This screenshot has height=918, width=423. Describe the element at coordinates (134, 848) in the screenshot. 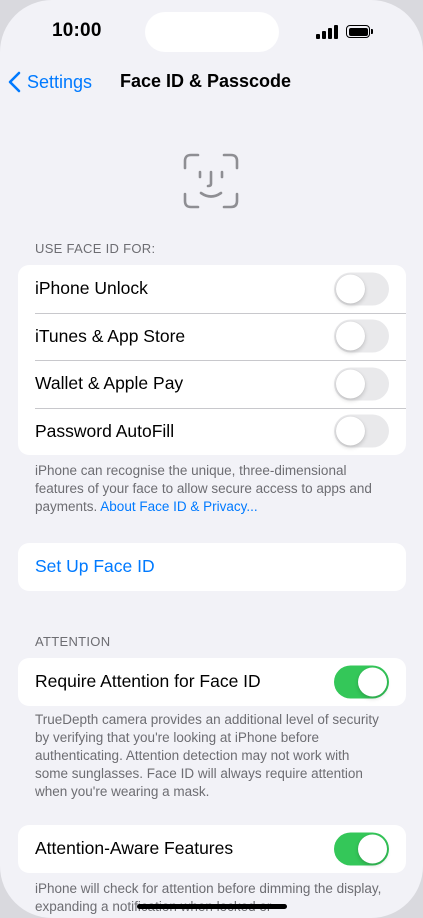

I see `row-label: Attention-Aware Features` at that location.